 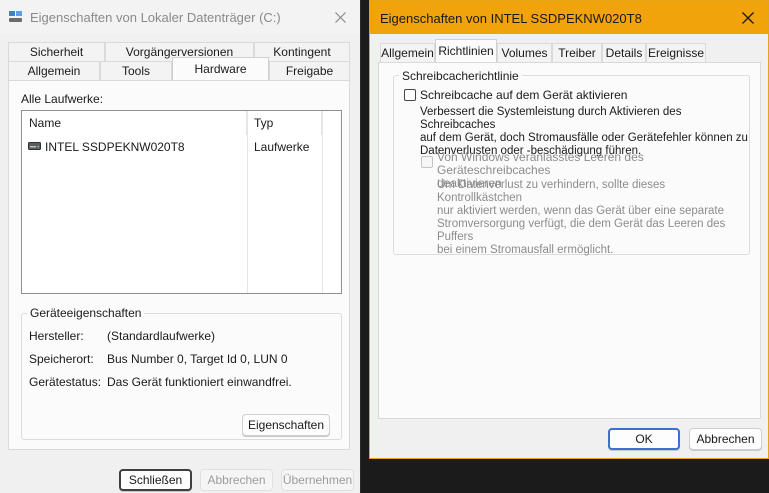 I want to click on drive-type: Laufwerke, so click(x=282, y=147).